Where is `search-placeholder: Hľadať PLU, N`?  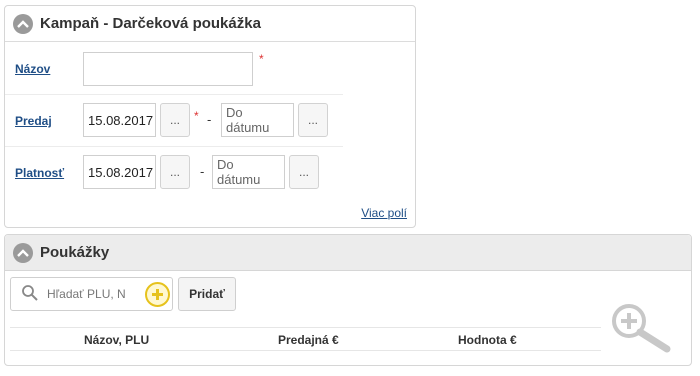 search-placeholder: Hľadať PLU, N is located at coordinates (86, 294).